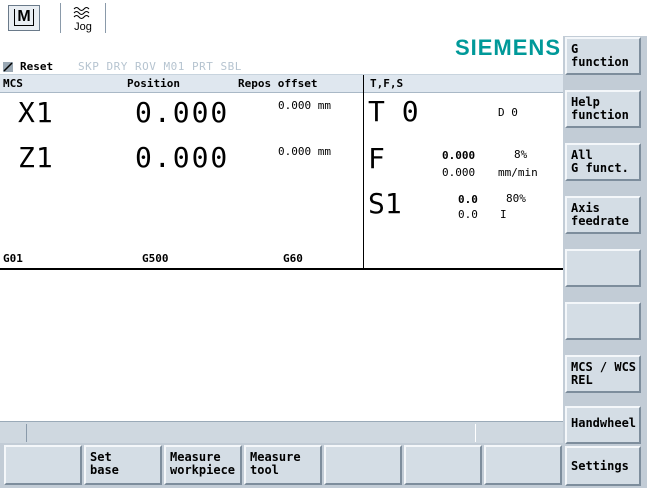  Describe the element at coordinates (508, 112) in the screenshot. I see `tool-offset-d: D 0` at that location.